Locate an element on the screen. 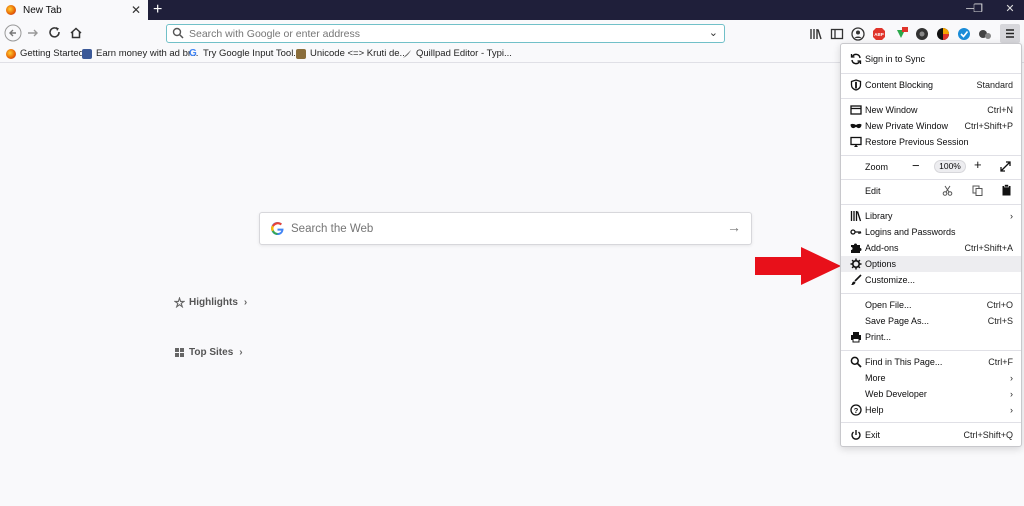 The height and width of the screenshot is (506, 1024). annotation-arrow-icon is located at coordinates (798, 266).